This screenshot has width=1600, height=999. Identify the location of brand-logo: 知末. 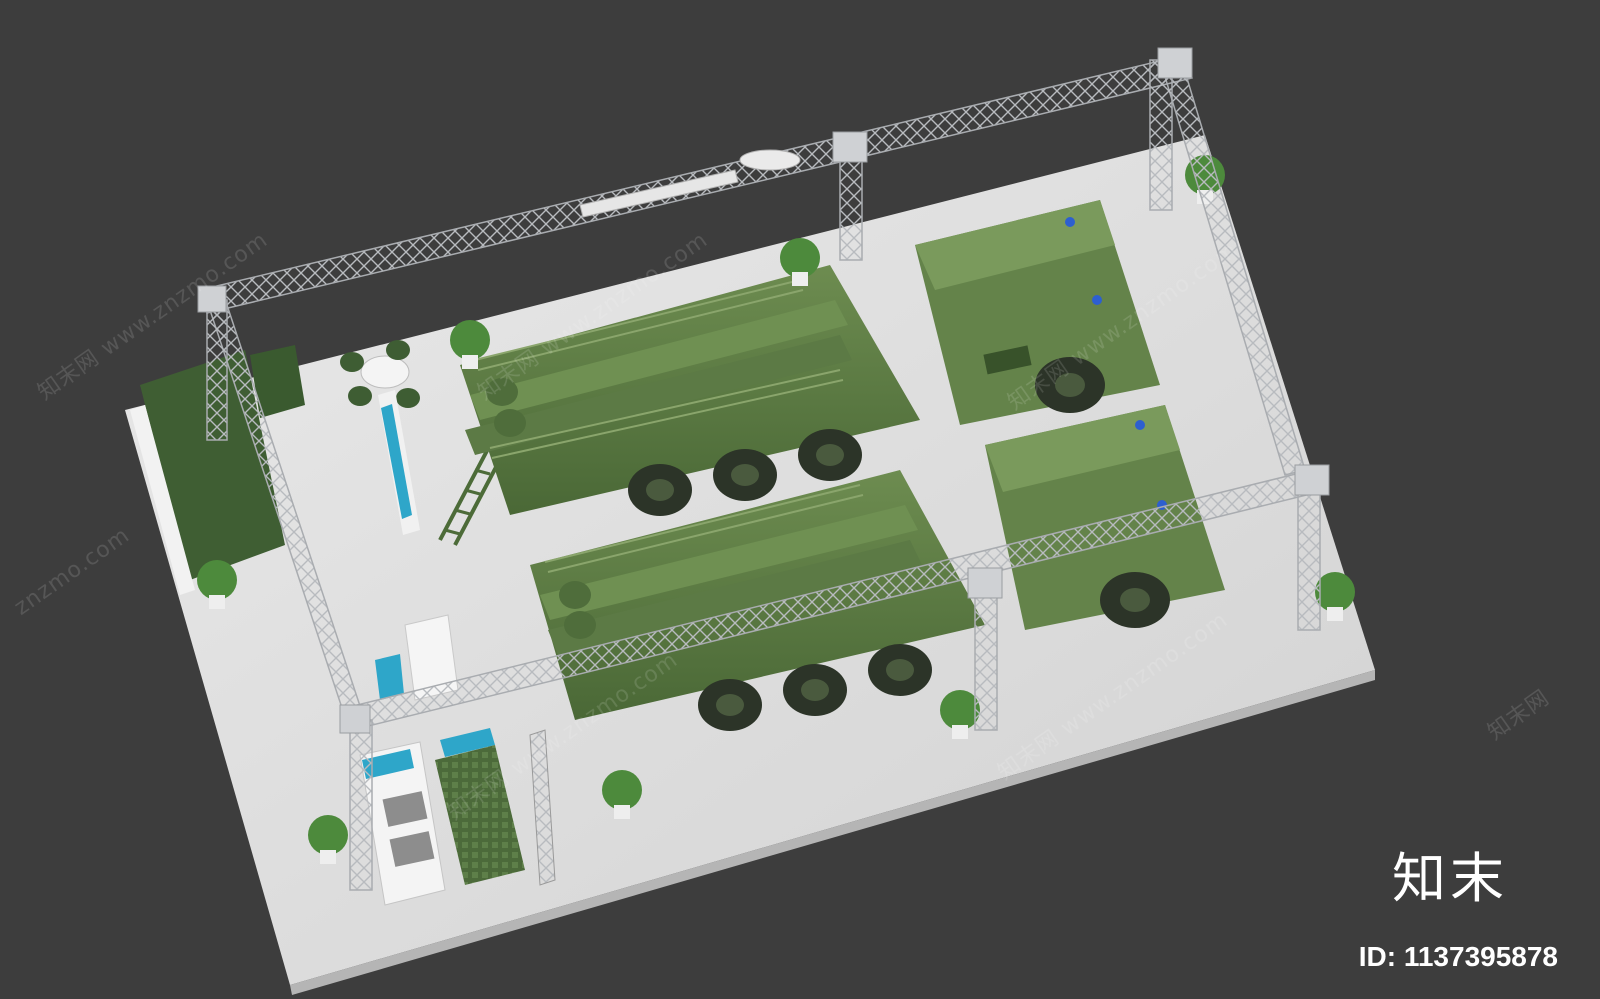
(1450, 878).